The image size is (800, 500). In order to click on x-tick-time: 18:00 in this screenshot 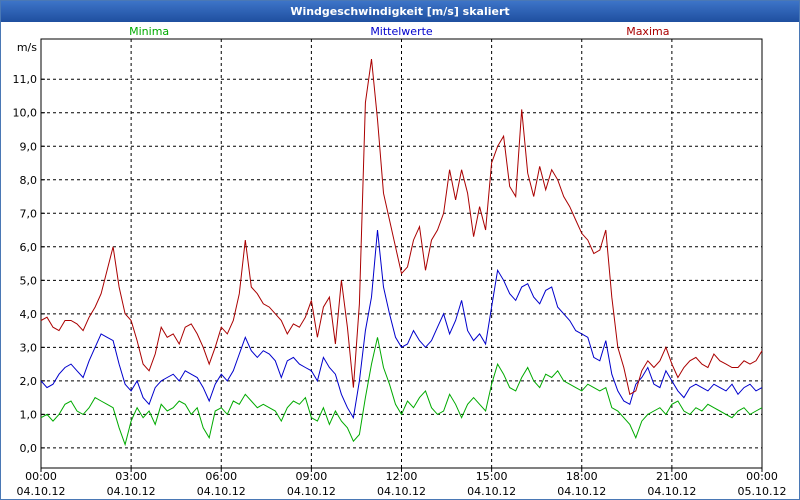, I will do `click(582, 476)`.